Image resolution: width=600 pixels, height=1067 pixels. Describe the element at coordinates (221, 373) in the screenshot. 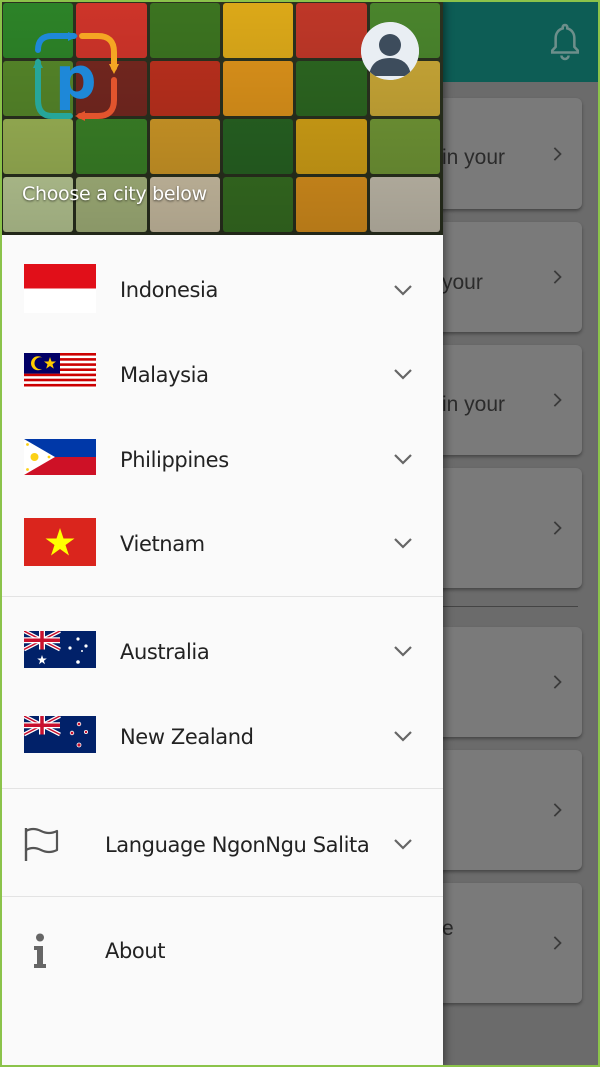

I see `menu-item-malaysia: Malaysia` at that location.